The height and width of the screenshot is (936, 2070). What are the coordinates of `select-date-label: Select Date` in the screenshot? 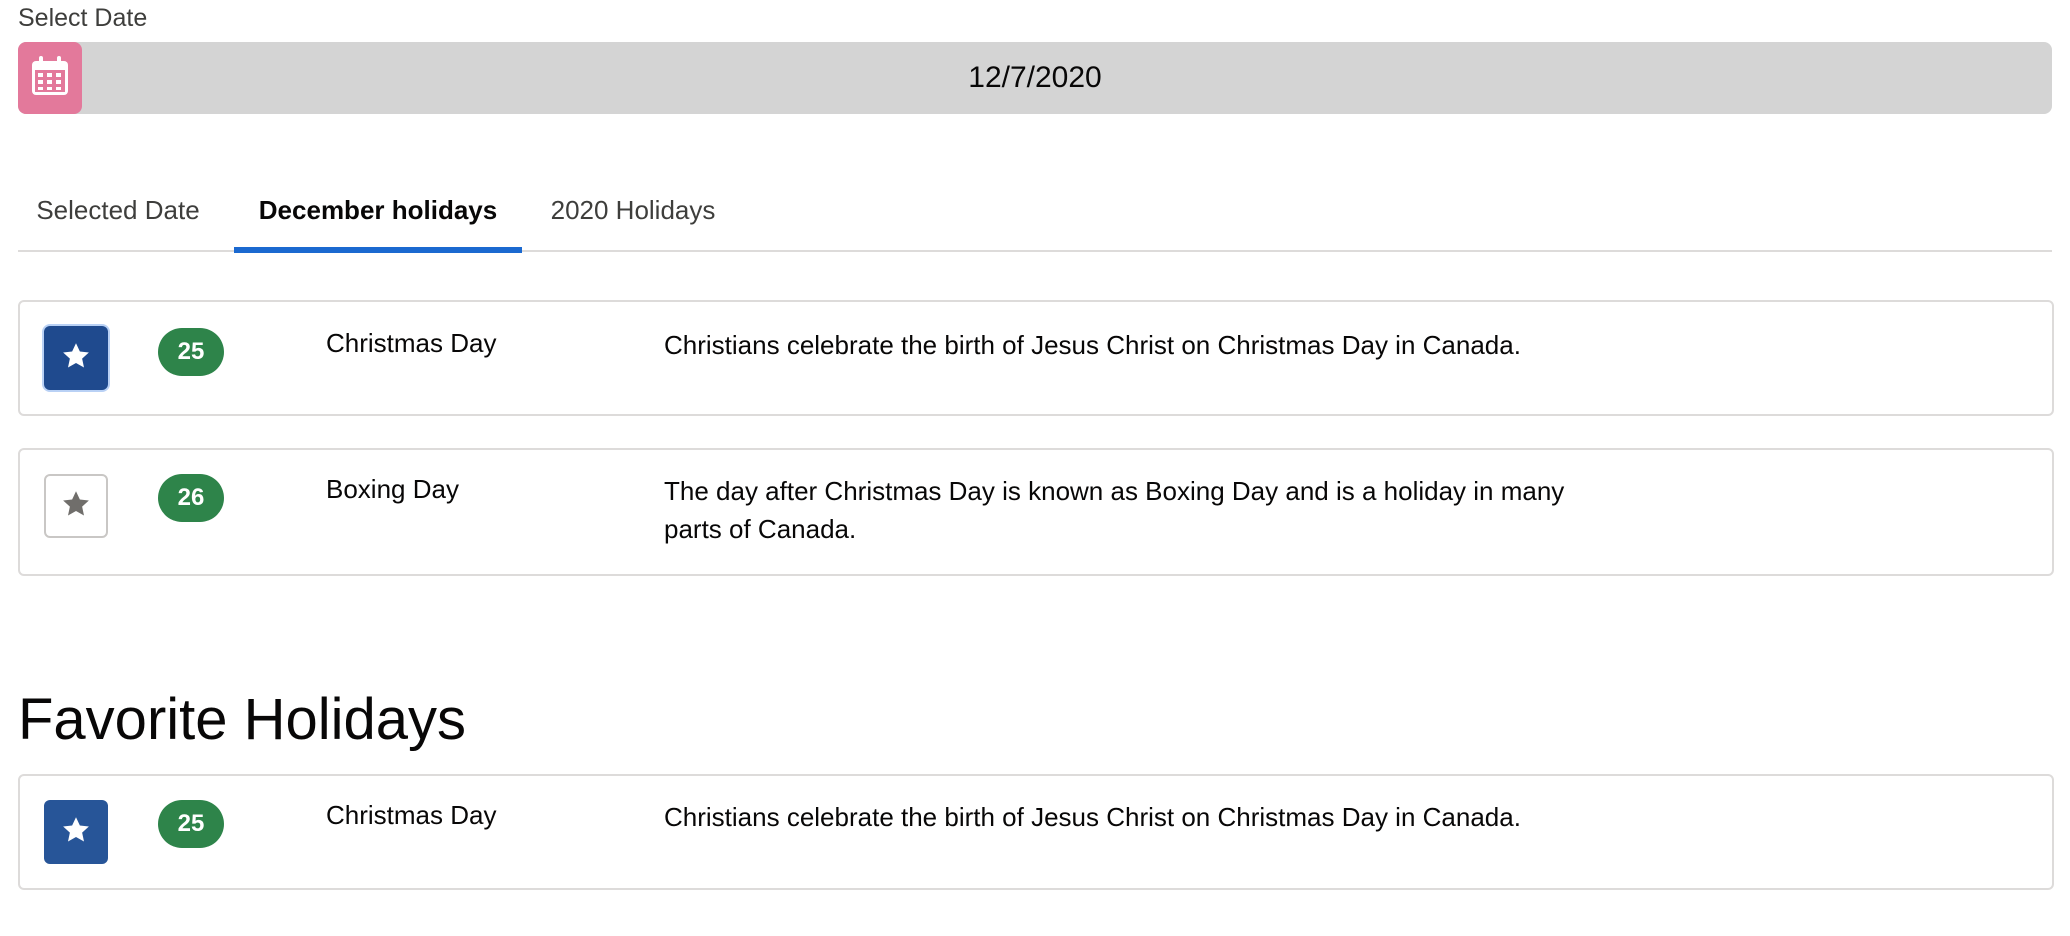 It's located at (83, 18).